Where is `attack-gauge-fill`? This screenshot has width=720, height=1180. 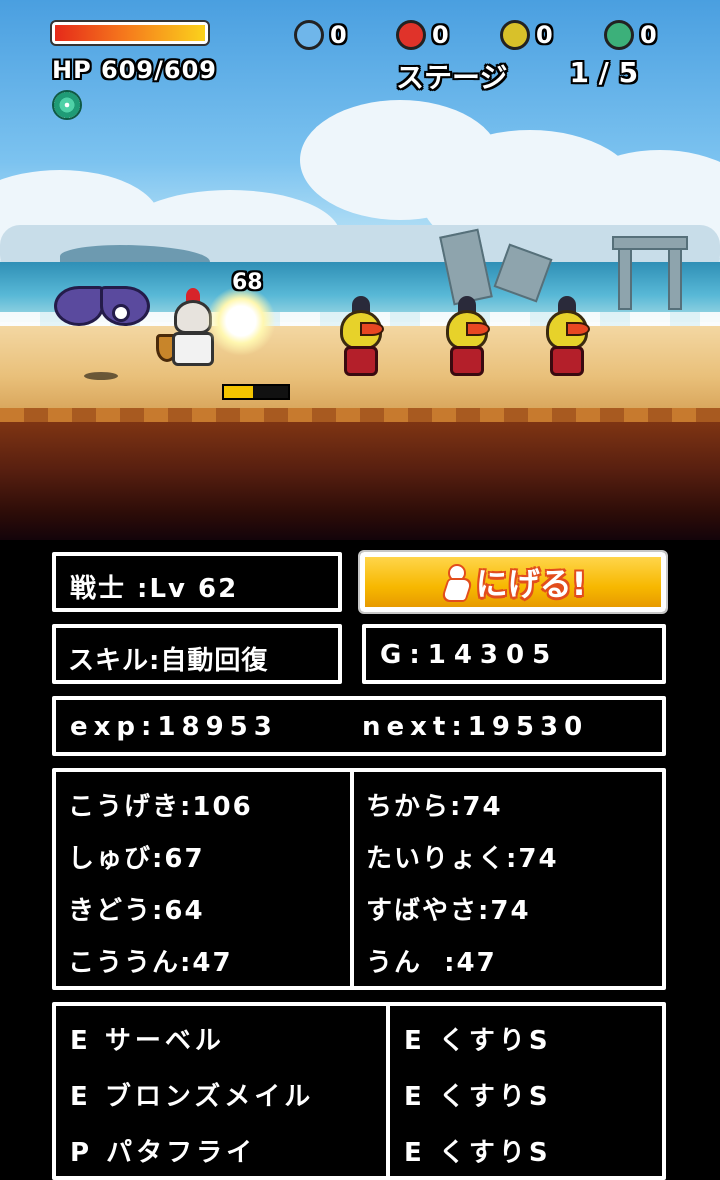
attack-gauge-fill is located at coordinates (238, 392).